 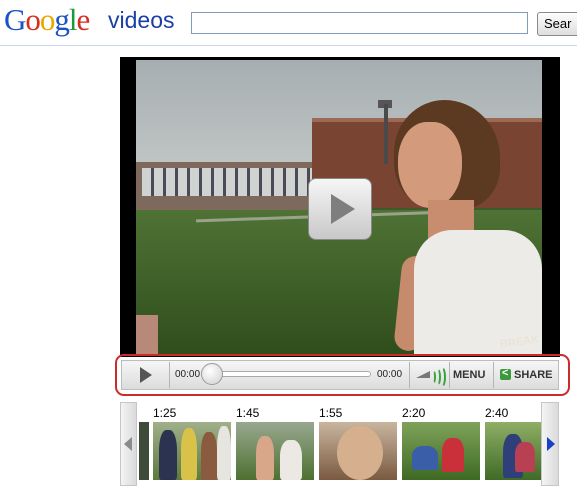 What do you see at coordinates (414, 413) in the screenshot?
I see `thumbnail-time: 2:20` at bounding box center [414, 413].